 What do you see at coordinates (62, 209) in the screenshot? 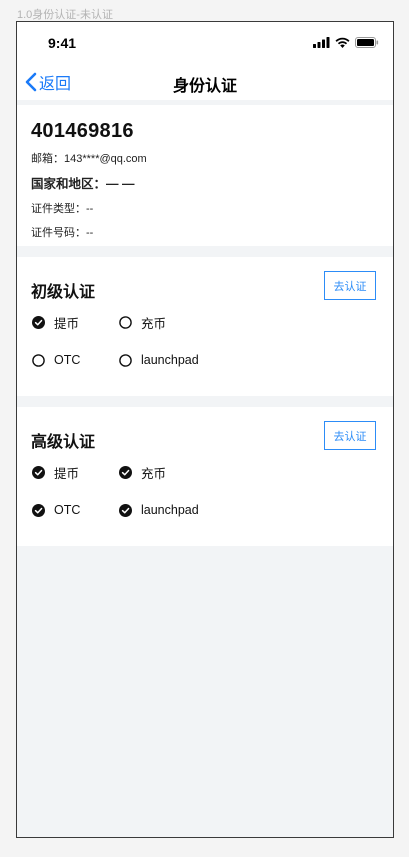
I see `id-type-line: 证件类型：--` at bounding box center [62, 209].